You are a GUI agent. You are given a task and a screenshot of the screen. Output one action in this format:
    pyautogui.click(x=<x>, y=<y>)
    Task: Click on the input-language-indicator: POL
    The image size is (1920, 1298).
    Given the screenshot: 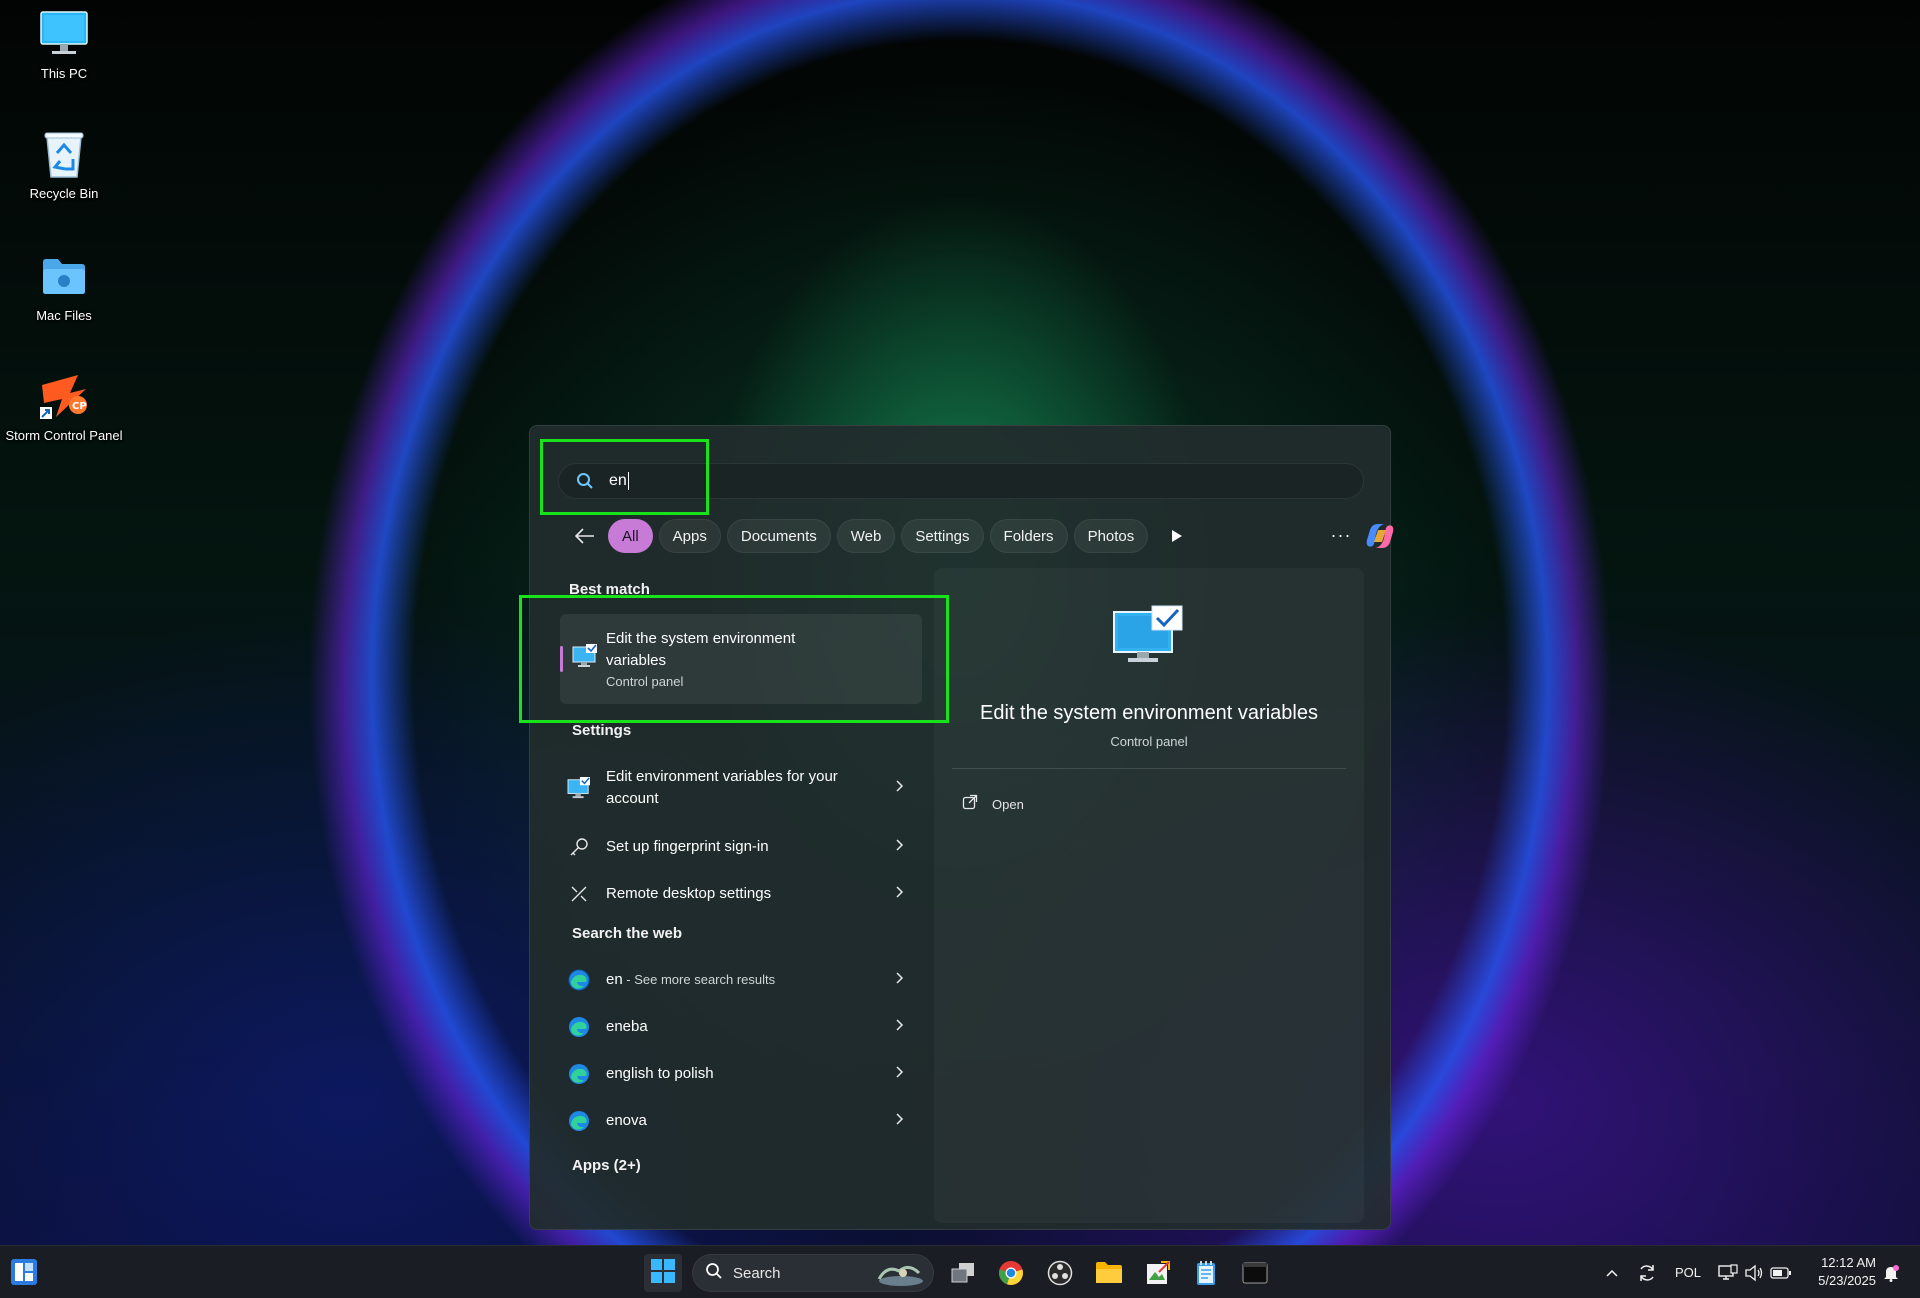 What is the action you would take?
    pyautogui.click(x=1688, y=1272)
    